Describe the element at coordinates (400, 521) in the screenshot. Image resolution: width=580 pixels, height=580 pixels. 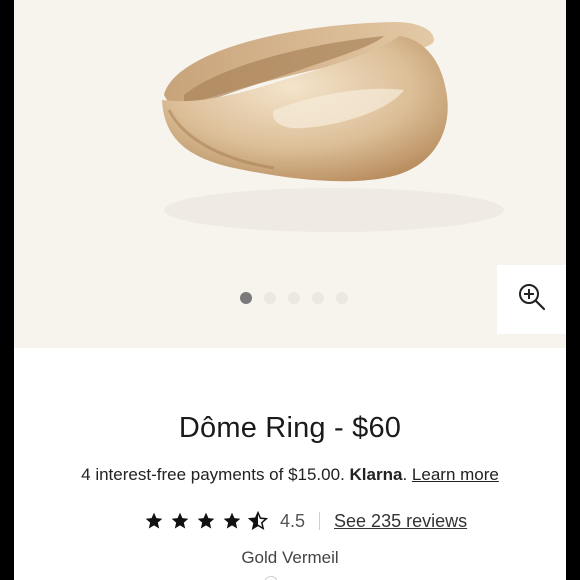
I see `see-reviews-link: See 235 reviews` at that location.